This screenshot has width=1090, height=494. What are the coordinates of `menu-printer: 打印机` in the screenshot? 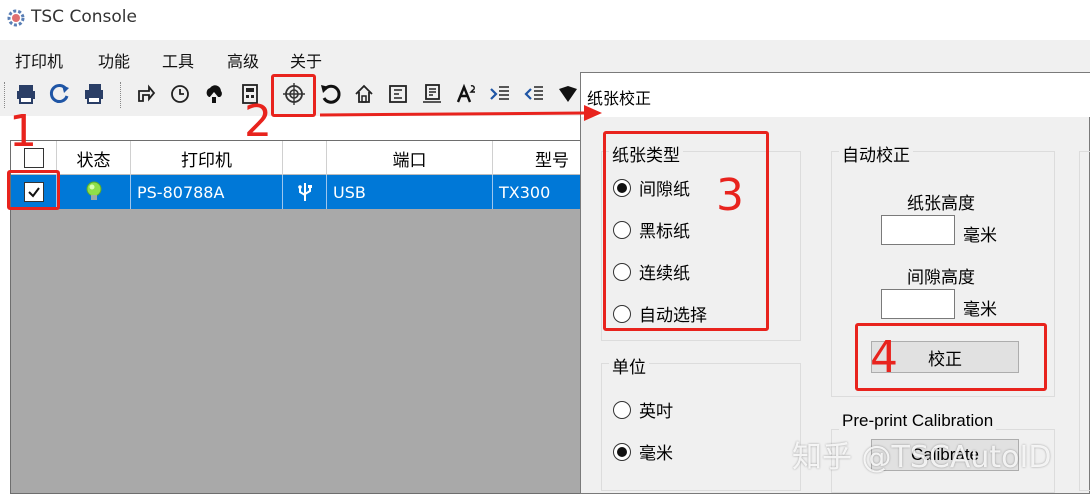 It's located at (39, 60).